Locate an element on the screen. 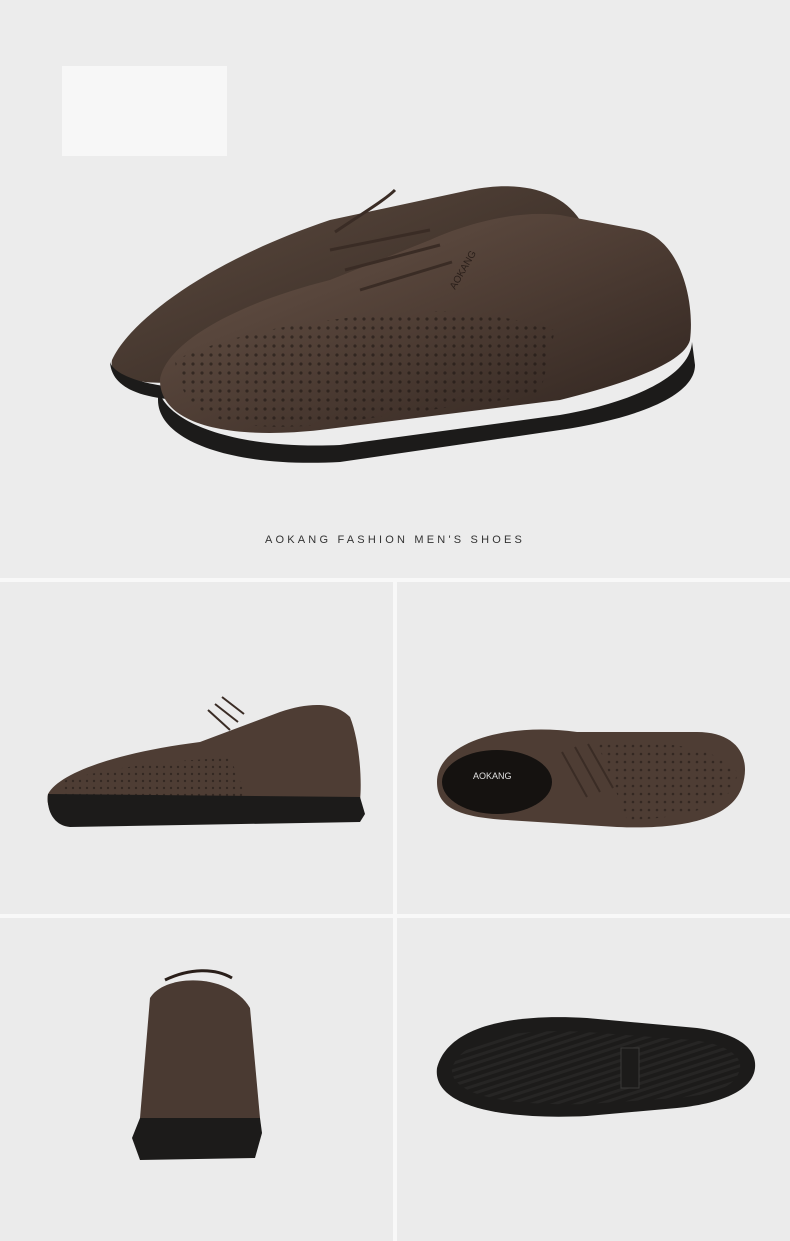  top-view-shoe-image: AOKANG is located at coordinates (591, 778).